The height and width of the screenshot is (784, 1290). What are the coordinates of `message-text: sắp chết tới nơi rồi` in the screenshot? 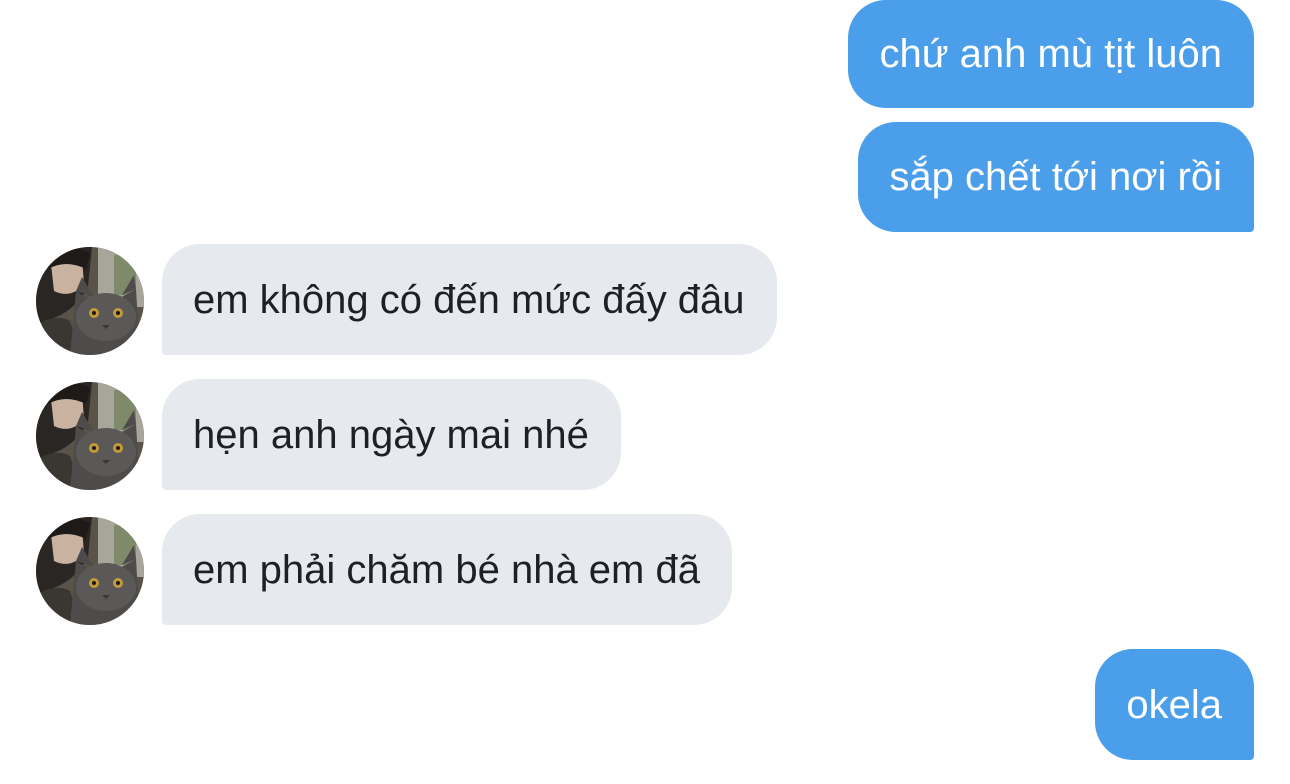 It's located at (1055, 177).